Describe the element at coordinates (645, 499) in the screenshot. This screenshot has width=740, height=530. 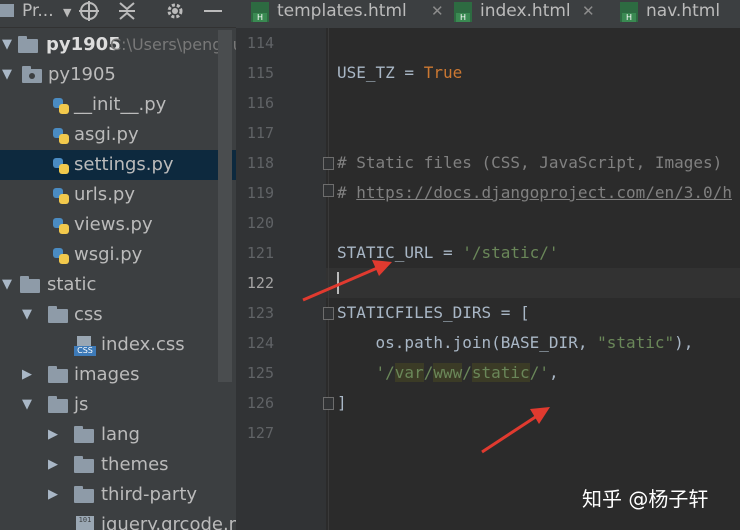
I see `watermark: 知乎 @杨子轩` at that location.